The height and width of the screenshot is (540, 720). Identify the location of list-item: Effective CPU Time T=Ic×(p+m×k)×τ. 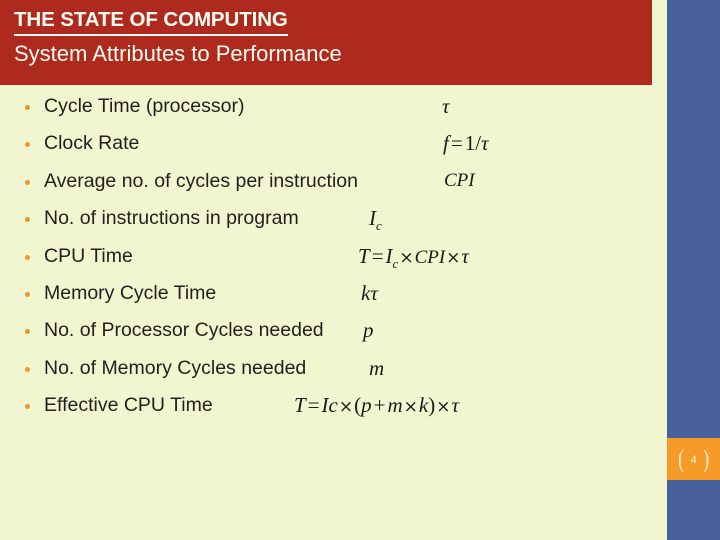
(333, 410).